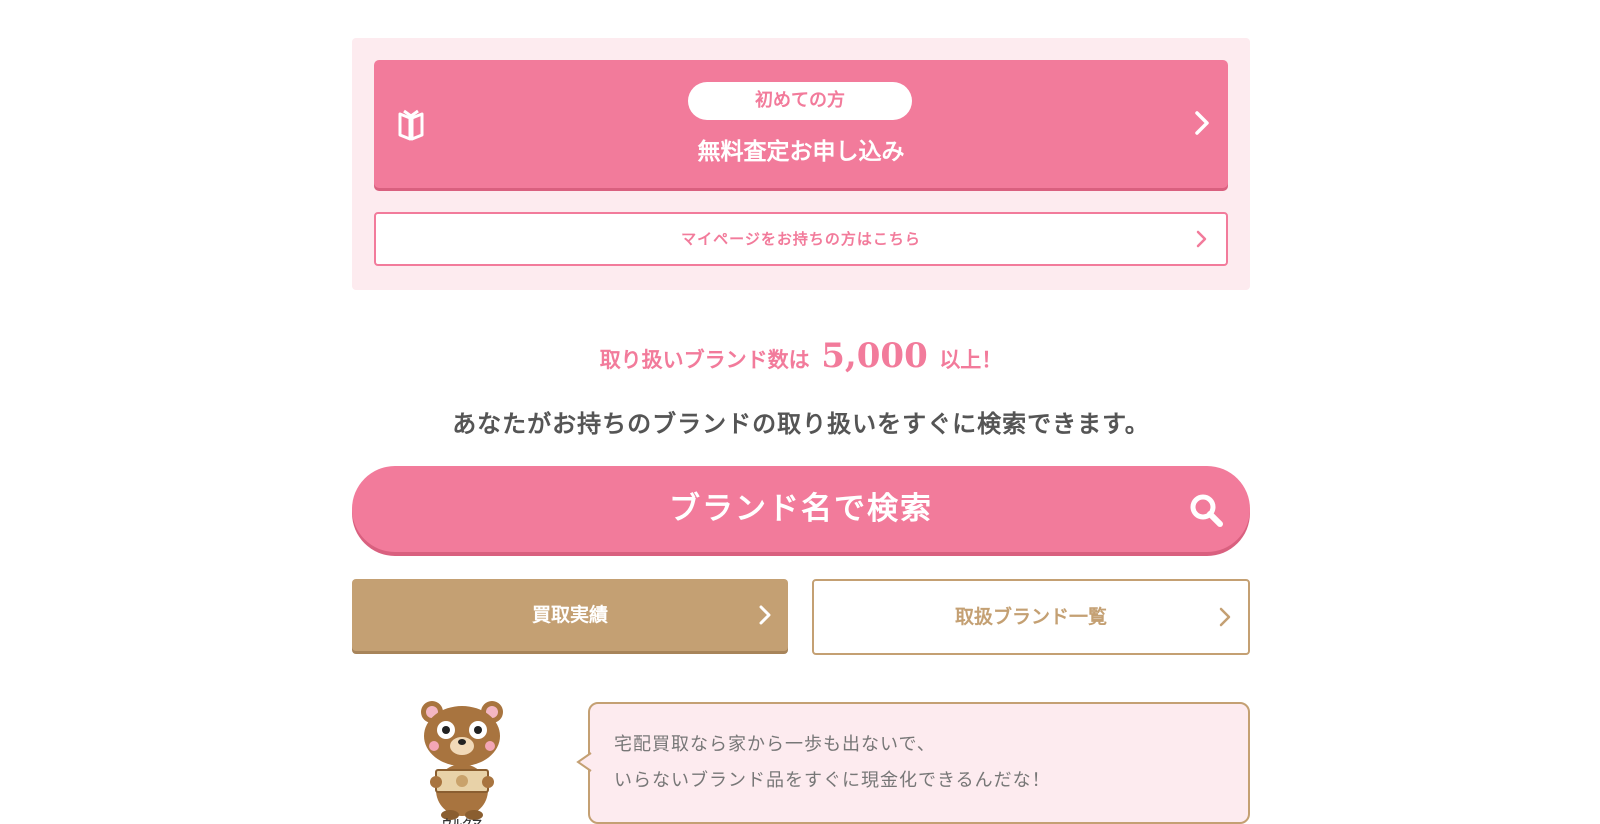 This screenshot has height=824, width=1600. I want to click on brand-search-label: ブランド名で検索, so click(801, 509).